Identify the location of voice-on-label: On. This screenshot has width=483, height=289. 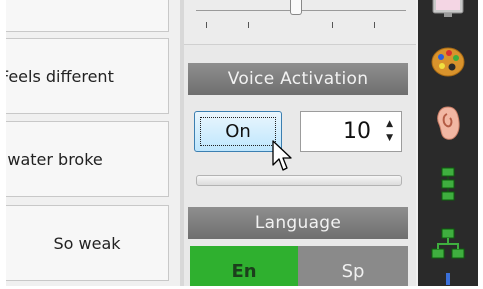
(238, 131).